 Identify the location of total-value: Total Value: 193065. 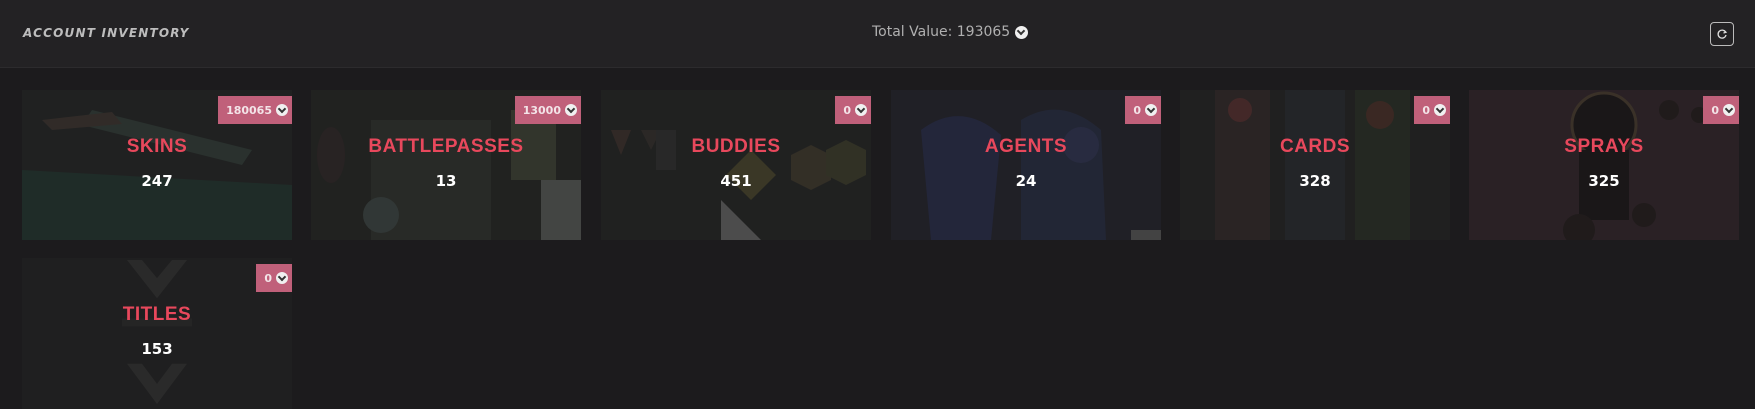
(950, 32).